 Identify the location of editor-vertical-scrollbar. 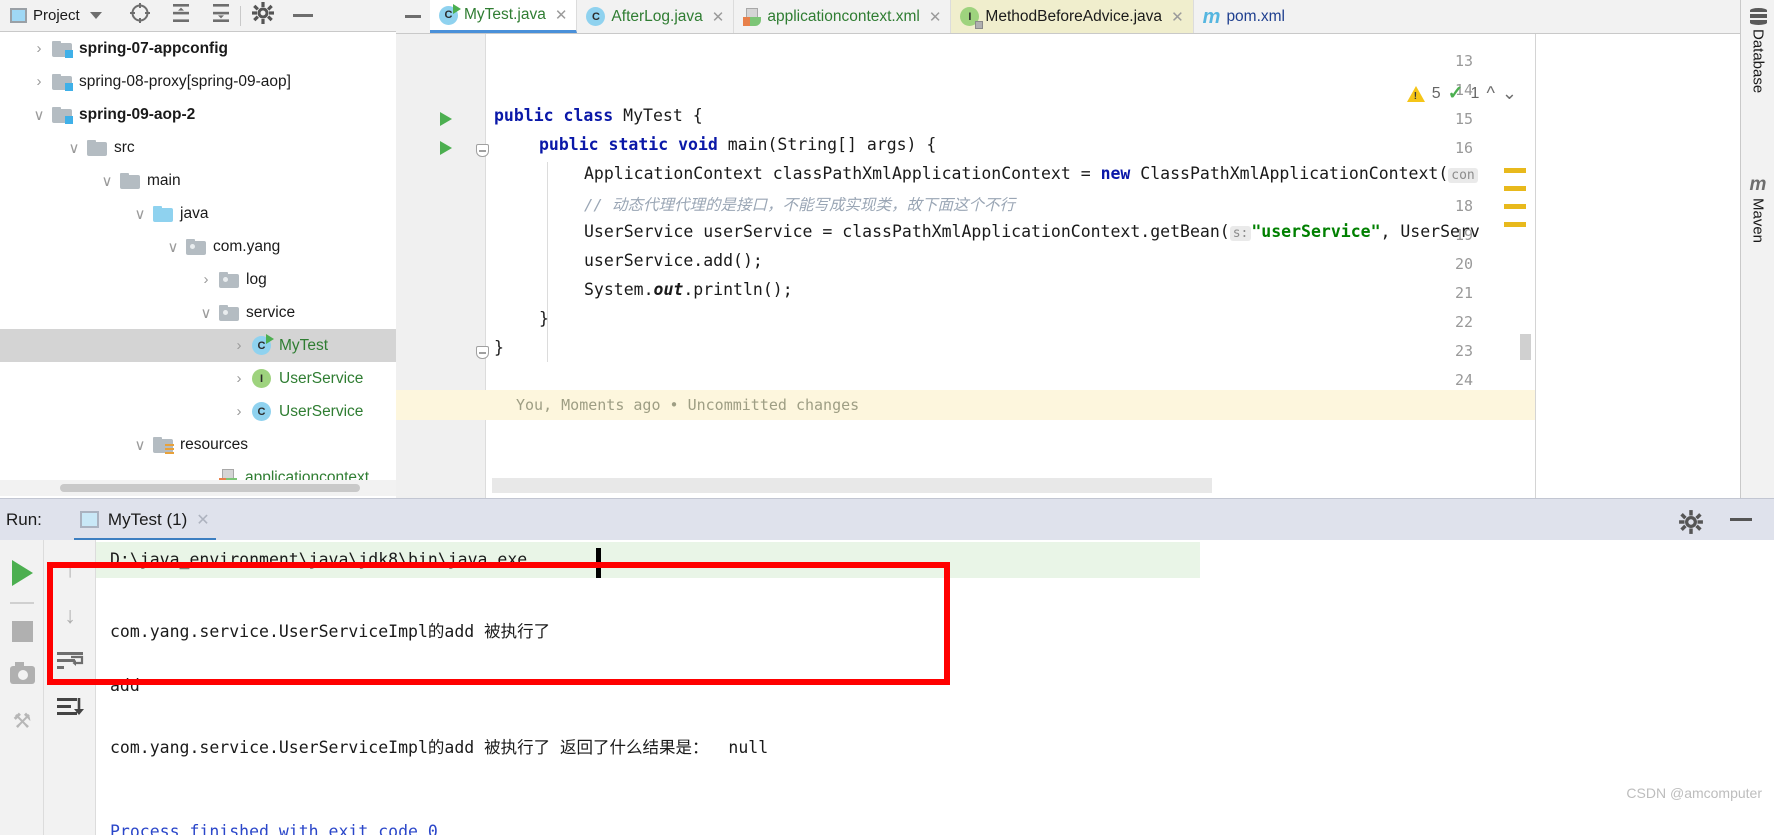
(1525, 347).